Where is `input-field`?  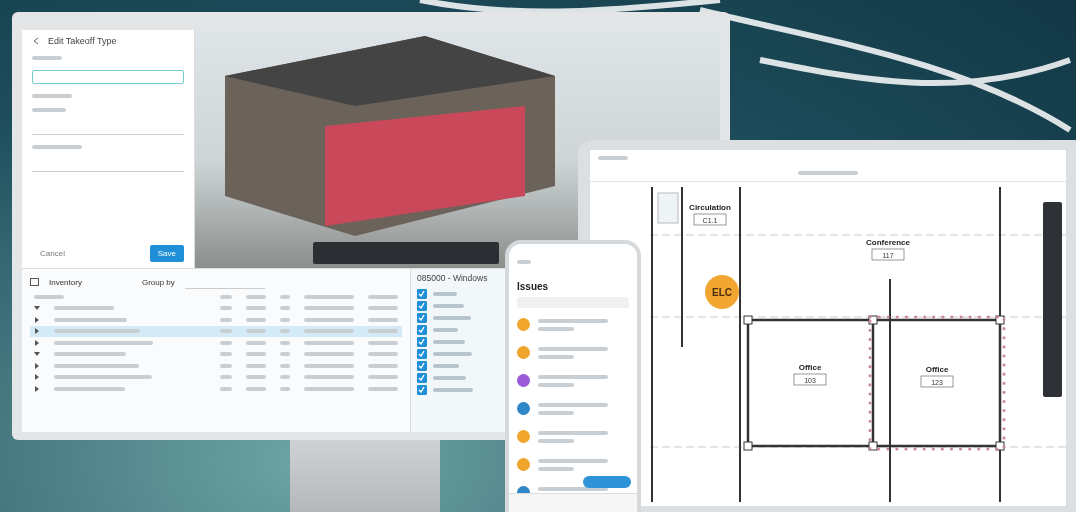 input-field is located at coordinates (108, 77).